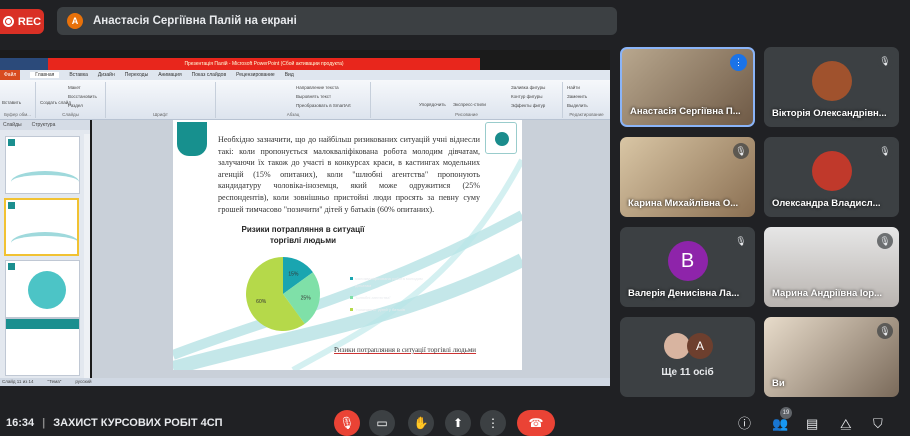 This screenshot has width=910, height=436. Describe the element at coordinates (586, 114) in the screenshot. I see `group-editing: Редактирование` at that location.